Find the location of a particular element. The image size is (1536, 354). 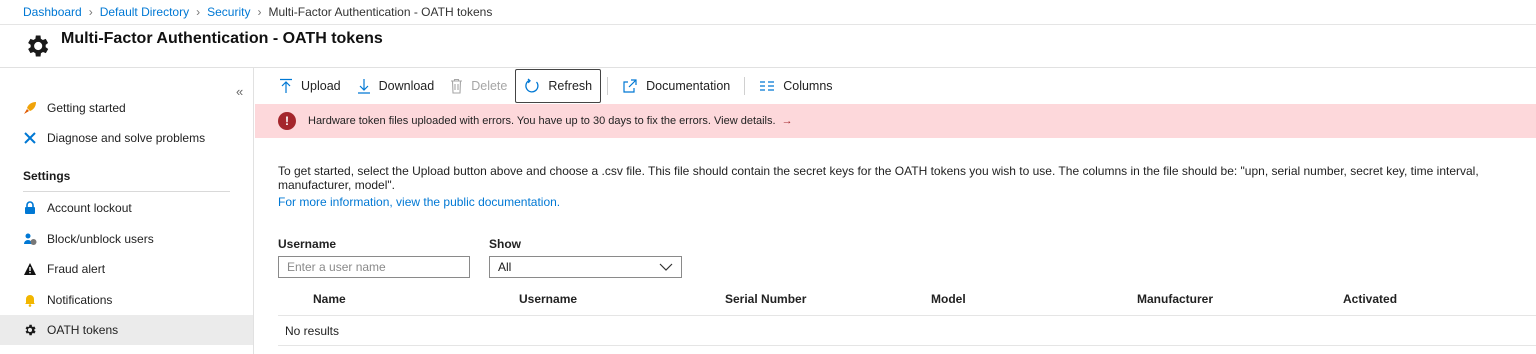

breadcrumb-divider is located at coordinates (768, 24).